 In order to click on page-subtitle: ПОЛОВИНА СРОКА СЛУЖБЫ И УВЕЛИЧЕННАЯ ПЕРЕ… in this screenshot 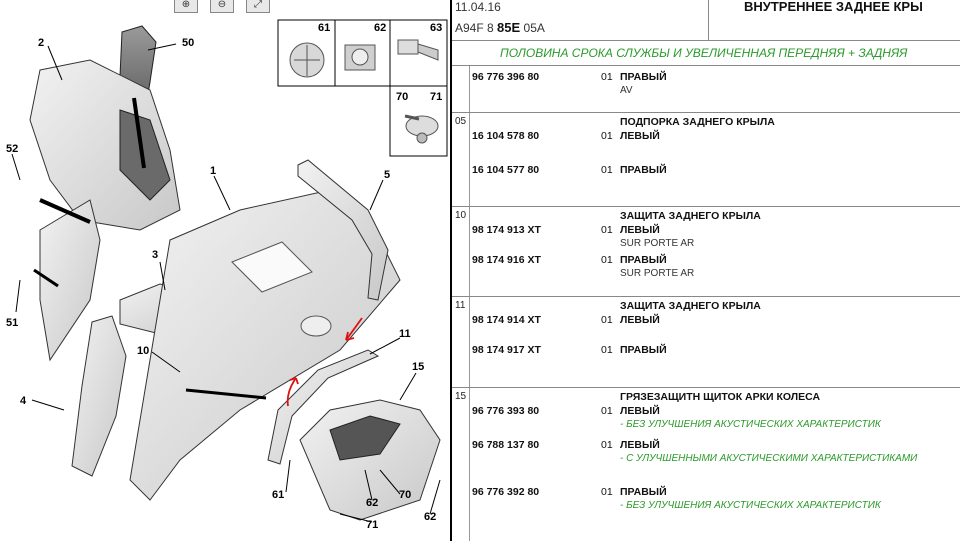, I will do `click(704, 53)`.